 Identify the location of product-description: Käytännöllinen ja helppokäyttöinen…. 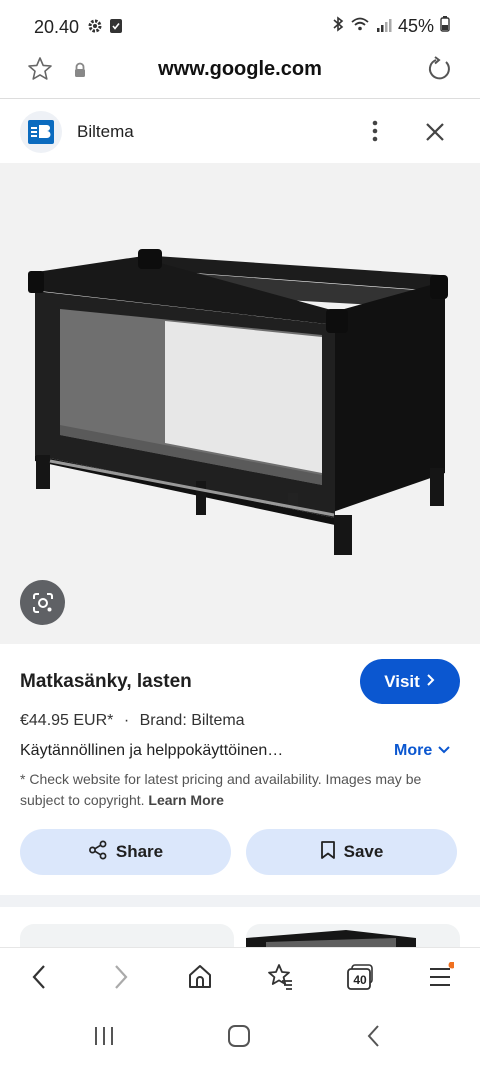
(152, 750).